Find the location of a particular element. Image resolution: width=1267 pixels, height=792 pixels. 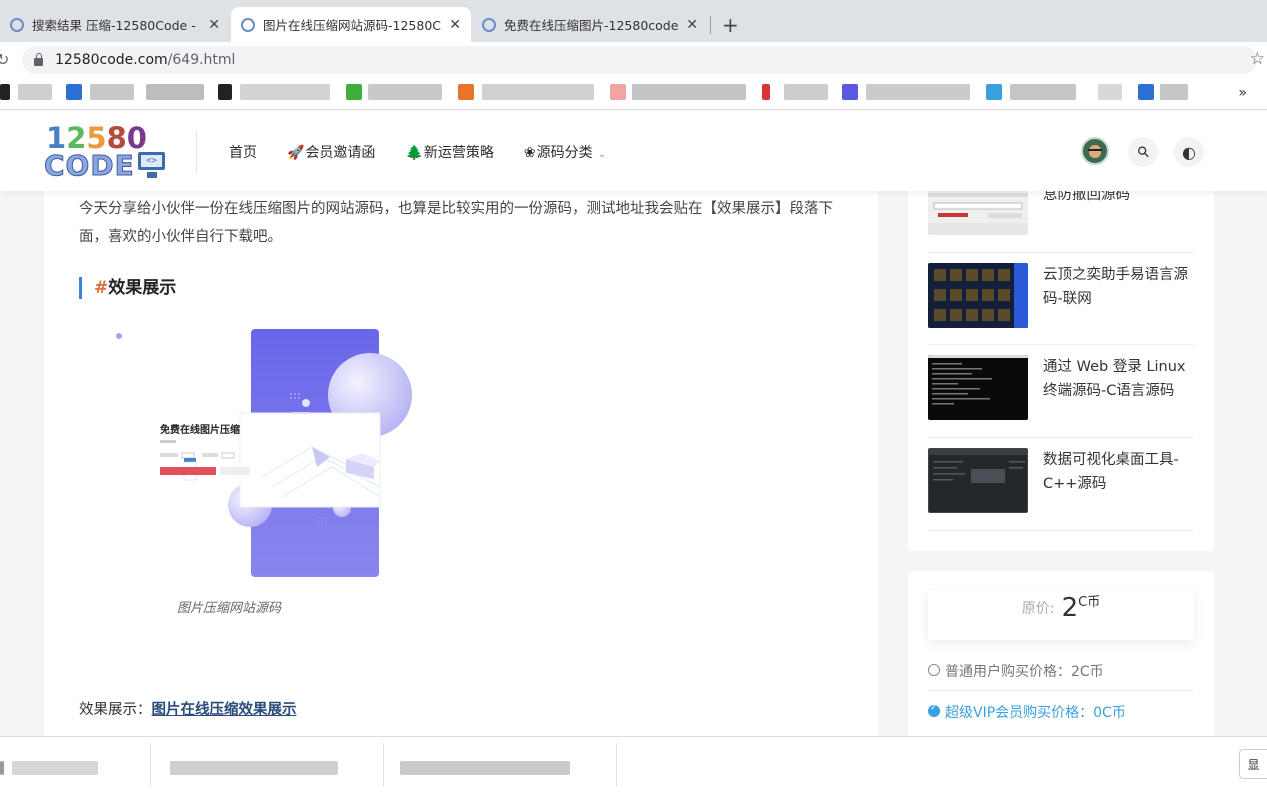

flower-icon: ❀ is located at coordinates (529, 153).